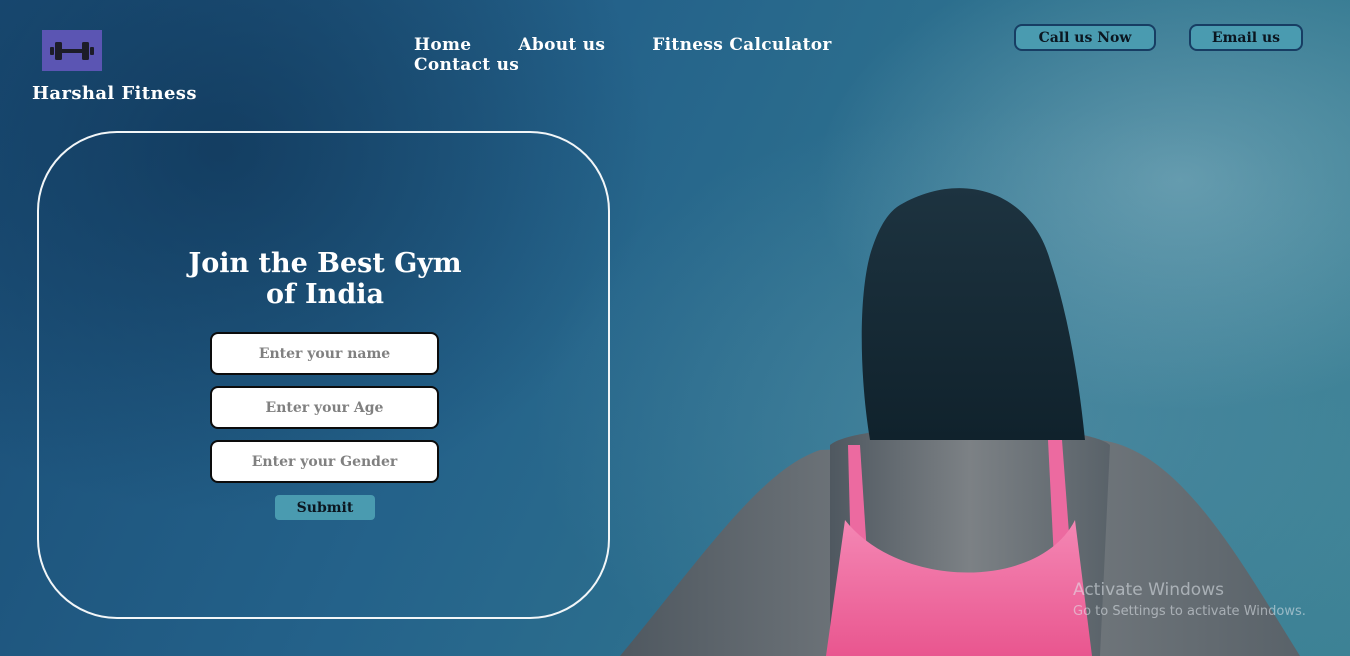  I want to click on logo, so click(72, 50).